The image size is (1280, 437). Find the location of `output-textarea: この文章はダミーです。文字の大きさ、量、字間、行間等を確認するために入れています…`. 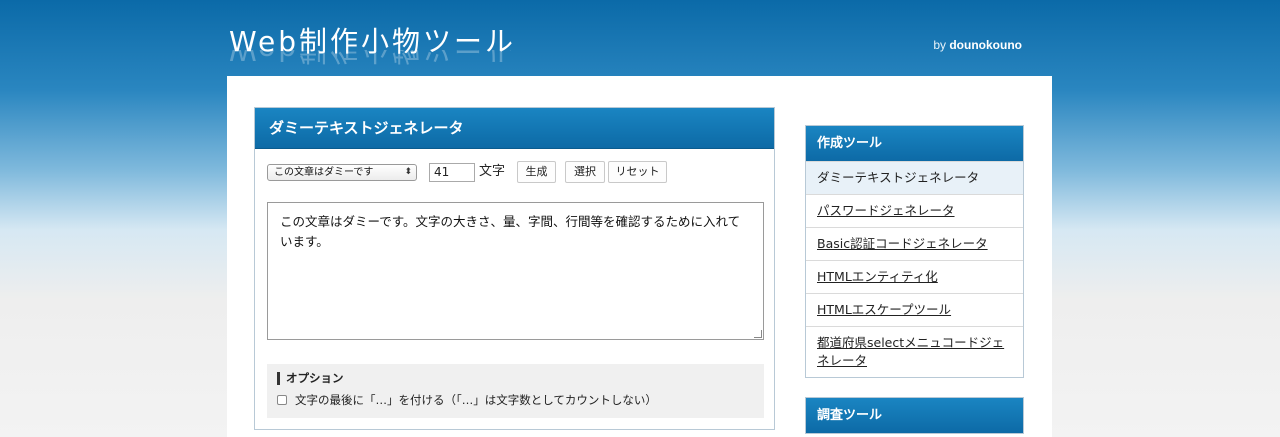

output-textarea: この文章はダミーです。文字の大きさ、量、字間、行間等を確認するために入れています… is located at coordinates (515, 271).